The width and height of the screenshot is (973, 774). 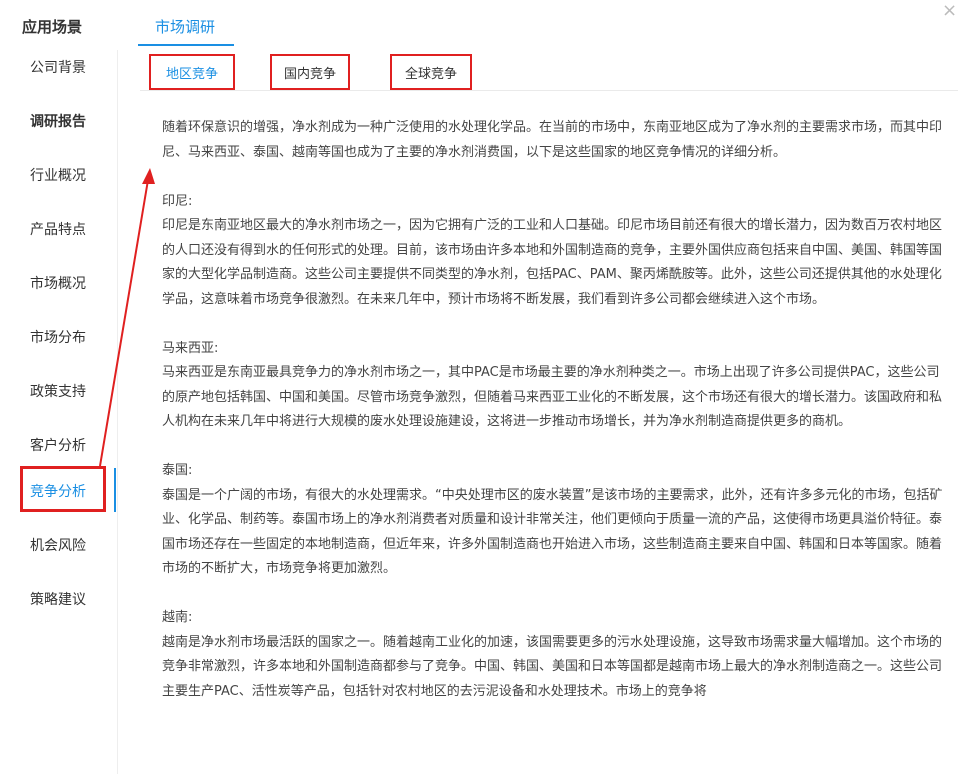 What do you see at coordinates (177, 617) in the screenshot?
I see `section-heading-vietnam: 越南:` at bounding box center [177, 617].